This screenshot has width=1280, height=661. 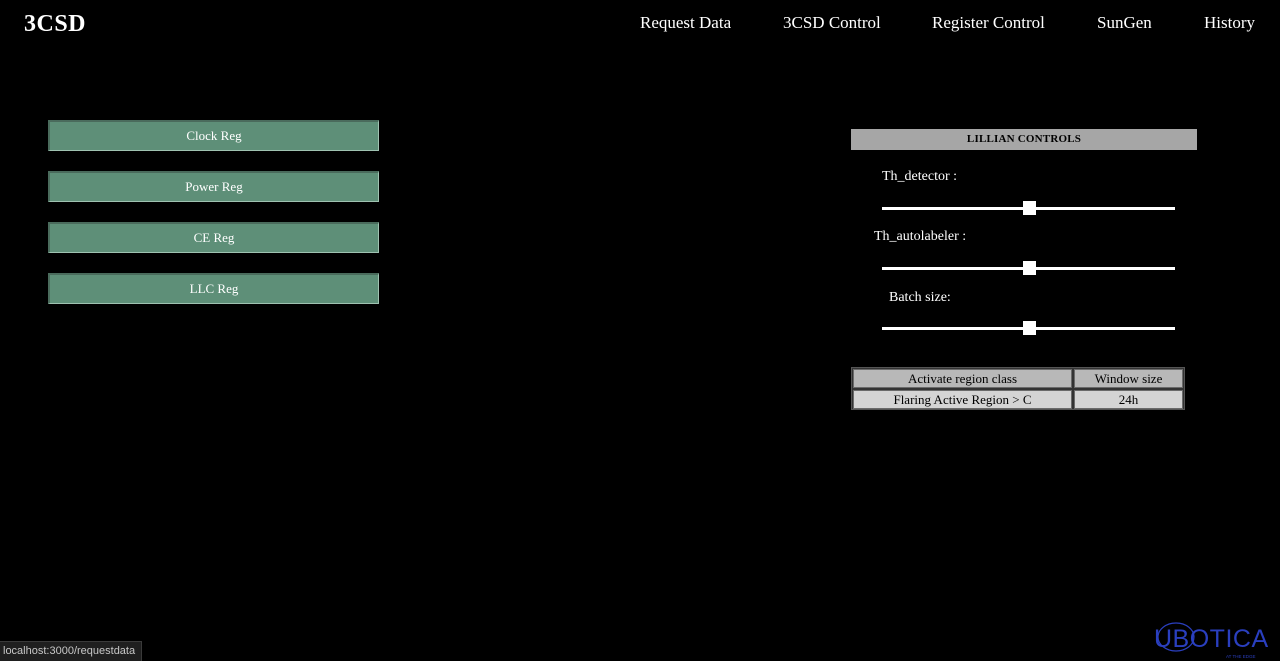 I want to click on logo-text: UBOTICA, so click(x=1211, y=639).